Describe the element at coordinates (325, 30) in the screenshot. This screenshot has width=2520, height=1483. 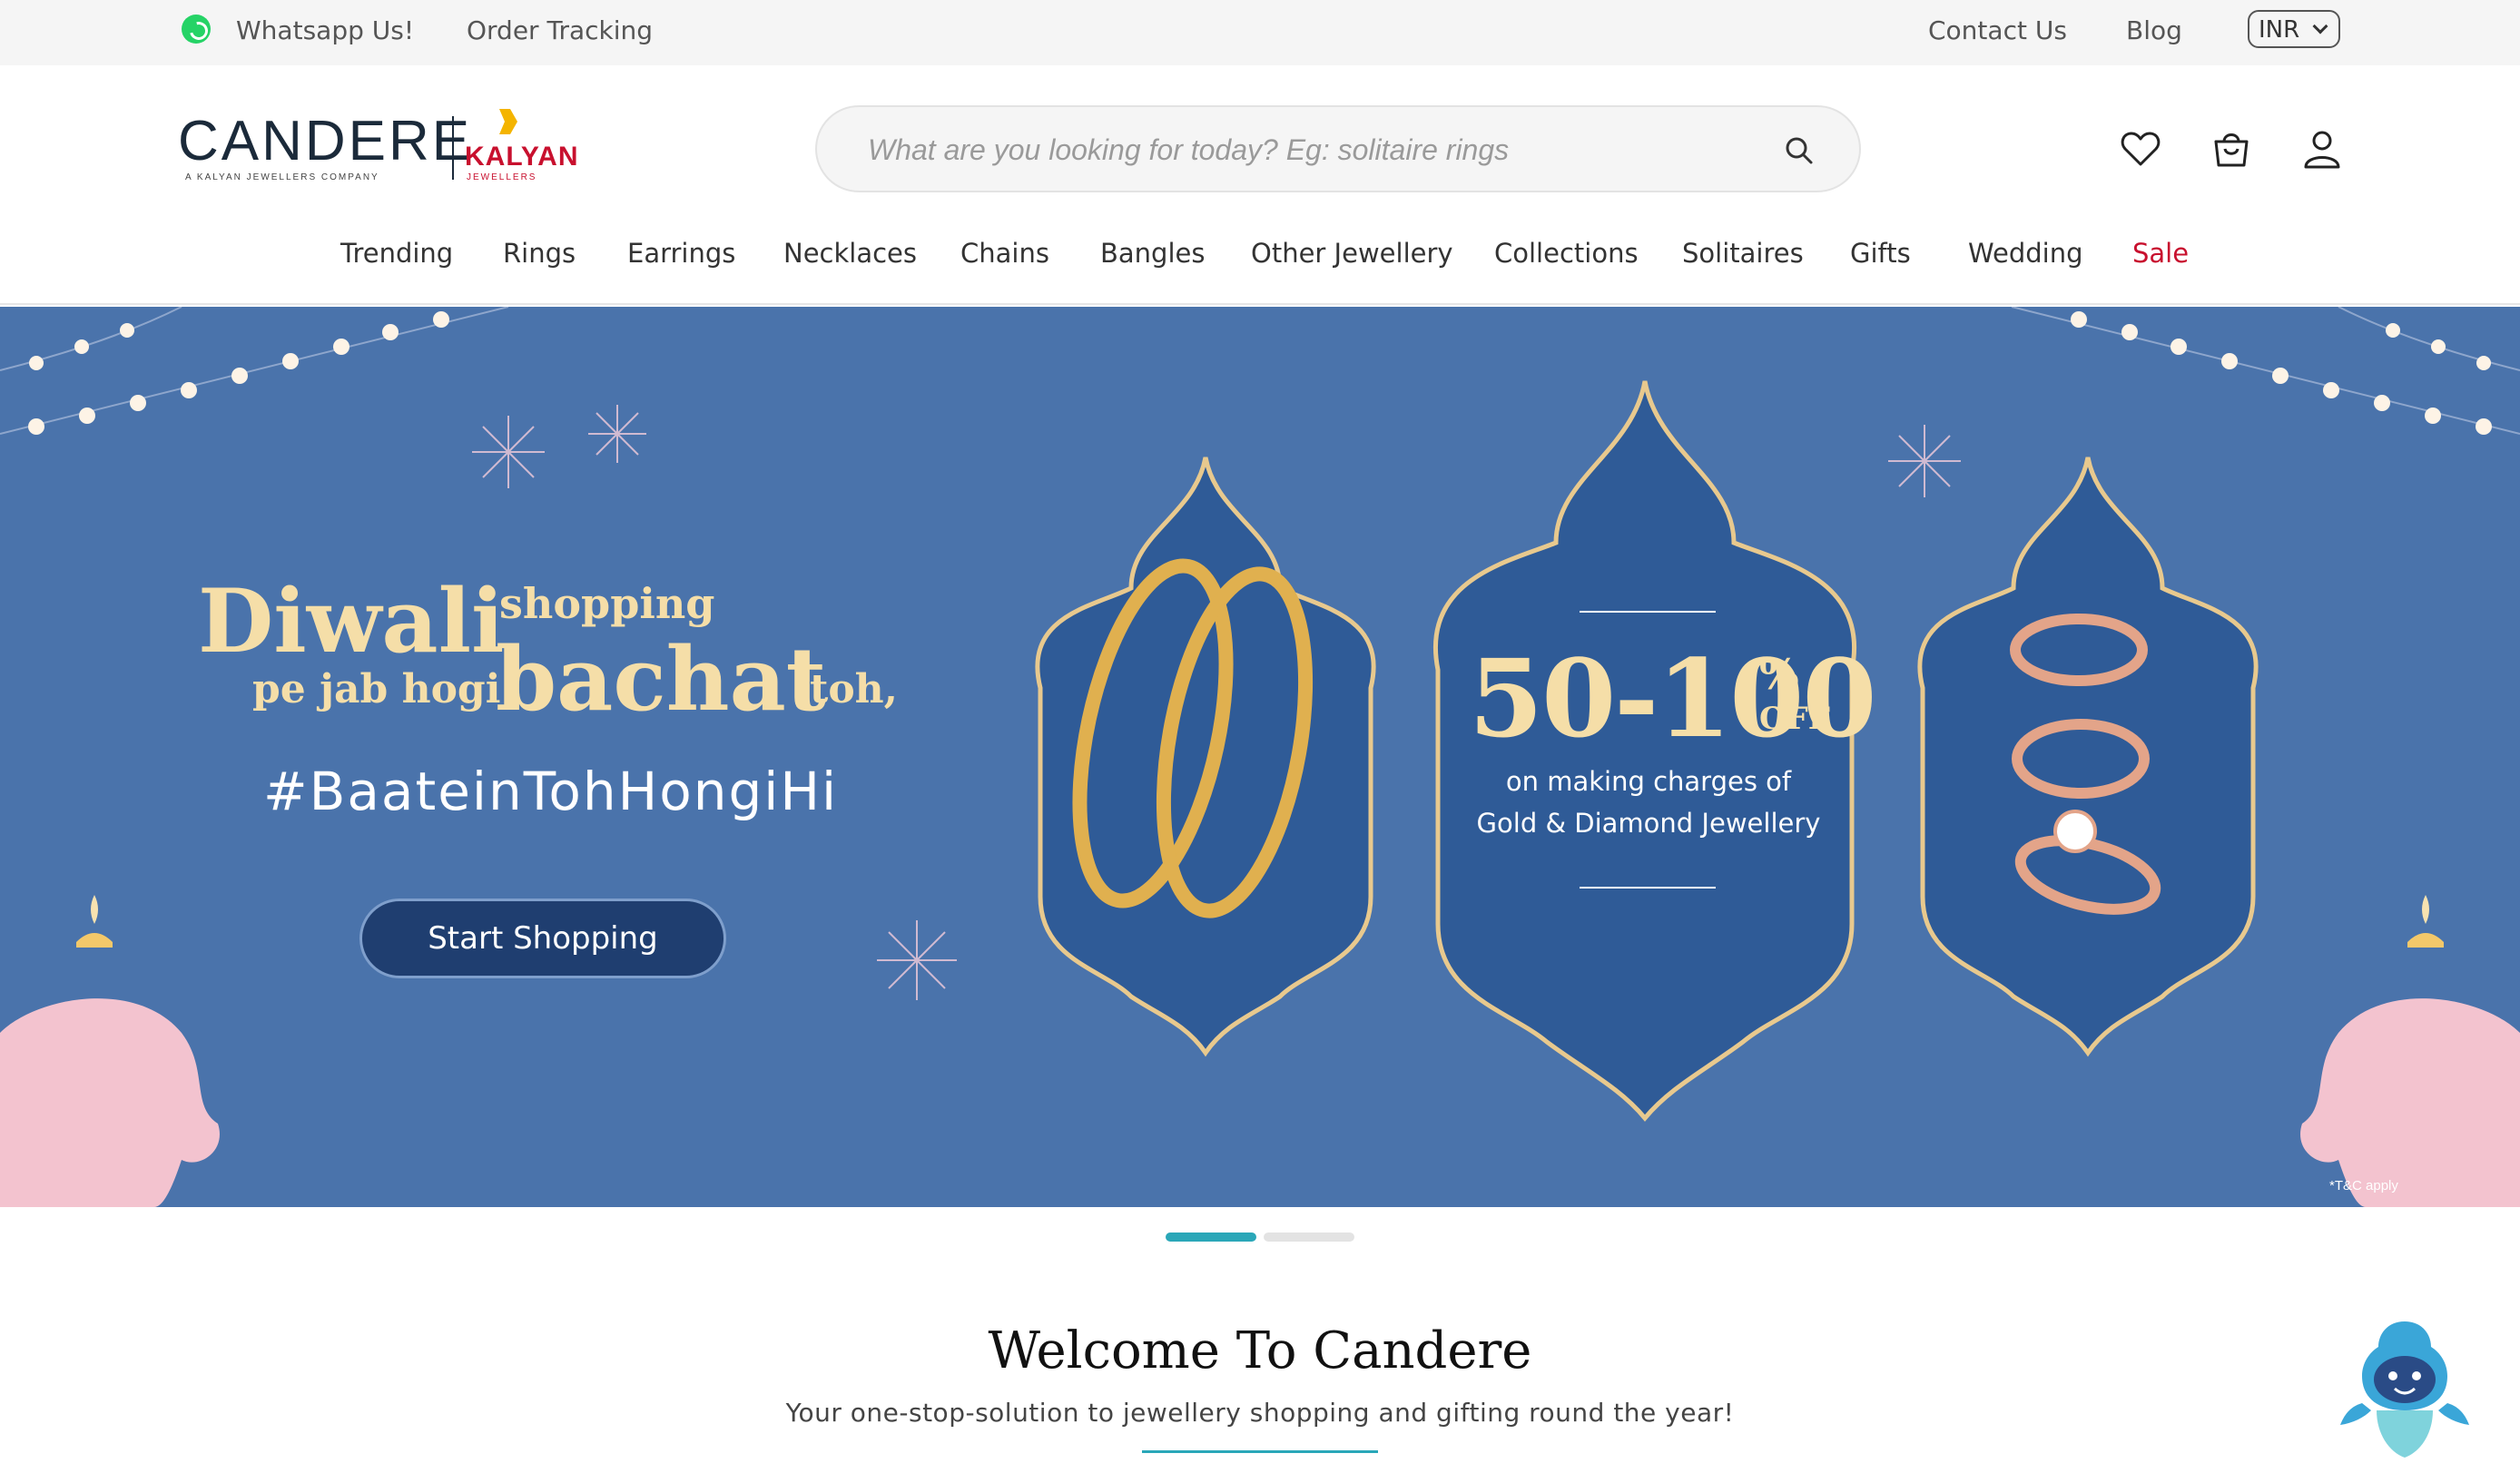
I see `whatsapp-link: Whatsapp Us!` at that location.